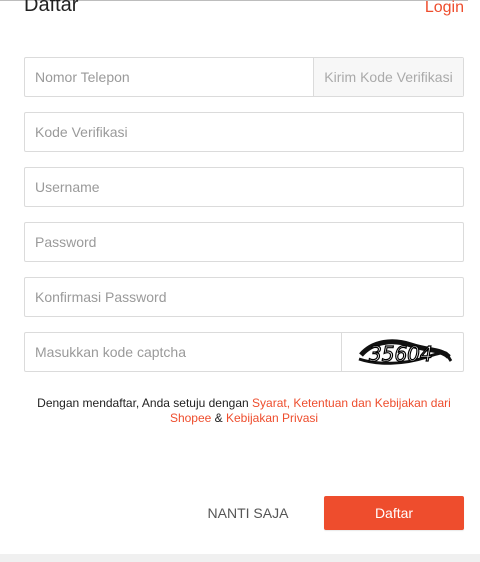 The image size is (480, 562). I want to click on password-field, so click(244, 242).